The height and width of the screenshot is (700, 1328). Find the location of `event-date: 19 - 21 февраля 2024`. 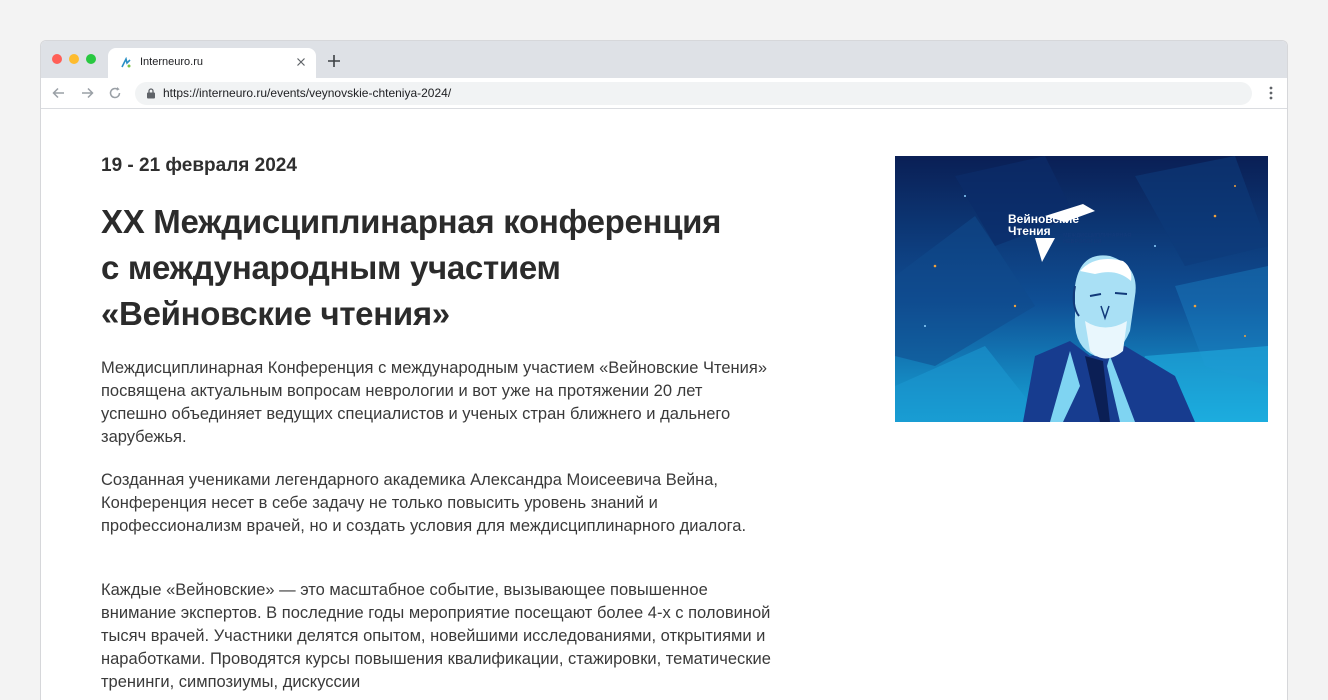

event-date: 19 - 21 февраля 2024 is located at coordinates (199, 165).